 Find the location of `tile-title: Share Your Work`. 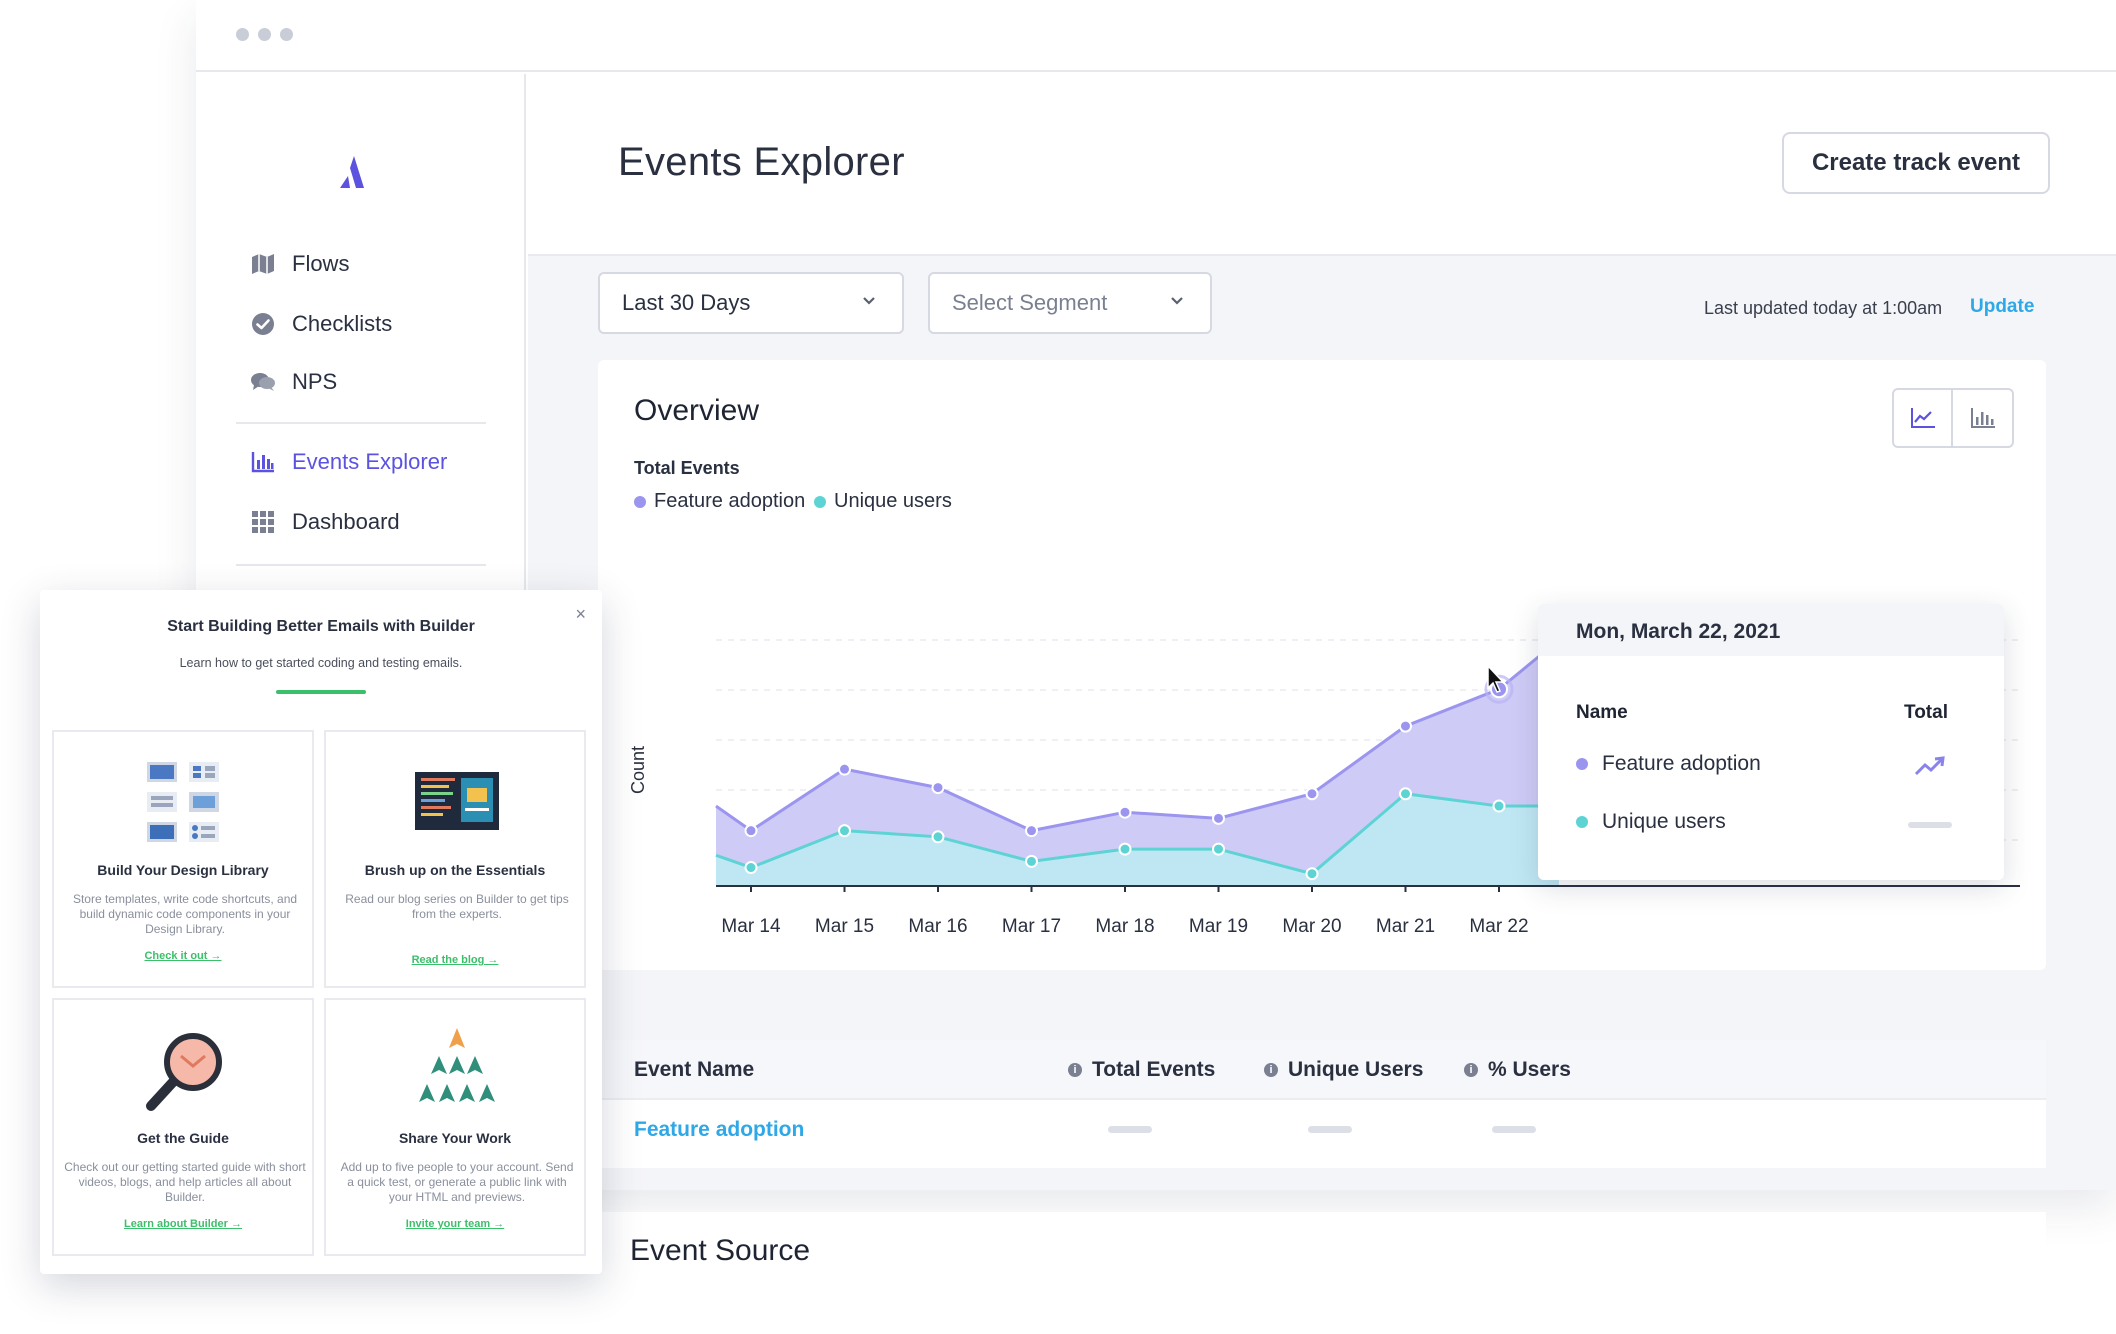

tile-title: Share Your Work is located at coordinates (455, 1138).